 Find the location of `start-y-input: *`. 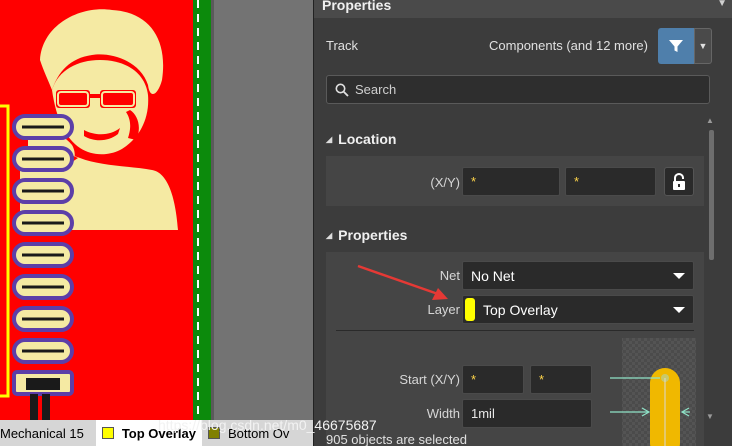

start-y-input: * is located at coordinates (561, 379).